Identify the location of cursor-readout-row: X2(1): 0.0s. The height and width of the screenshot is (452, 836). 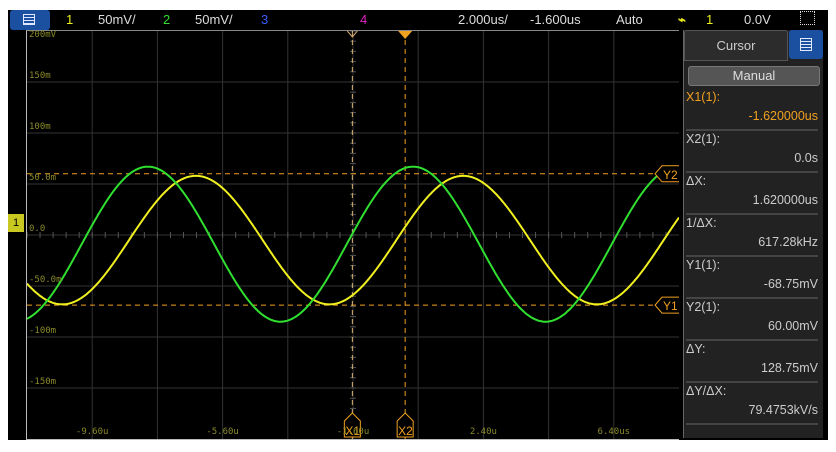
(752, 151).